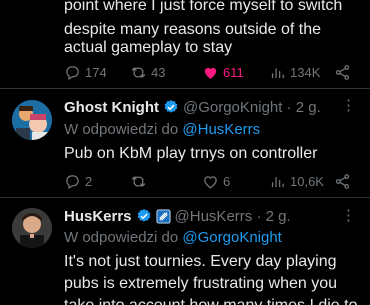 The width and height of the screenshot is (370, 305). I want to click on views-button: 10,6K, so click(296, 181).